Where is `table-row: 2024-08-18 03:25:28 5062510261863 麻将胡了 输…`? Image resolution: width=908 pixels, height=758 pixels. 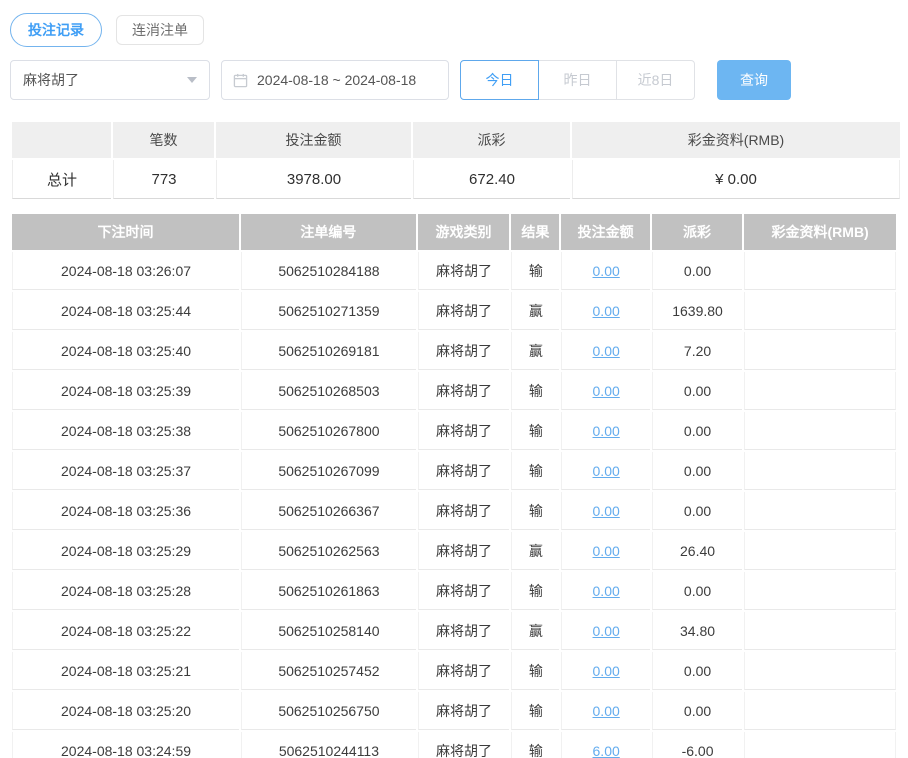
table-row: 2024-08-18 03:25:28 5062510261863 麻将胡了 输… is located at coordinates (454, 591).